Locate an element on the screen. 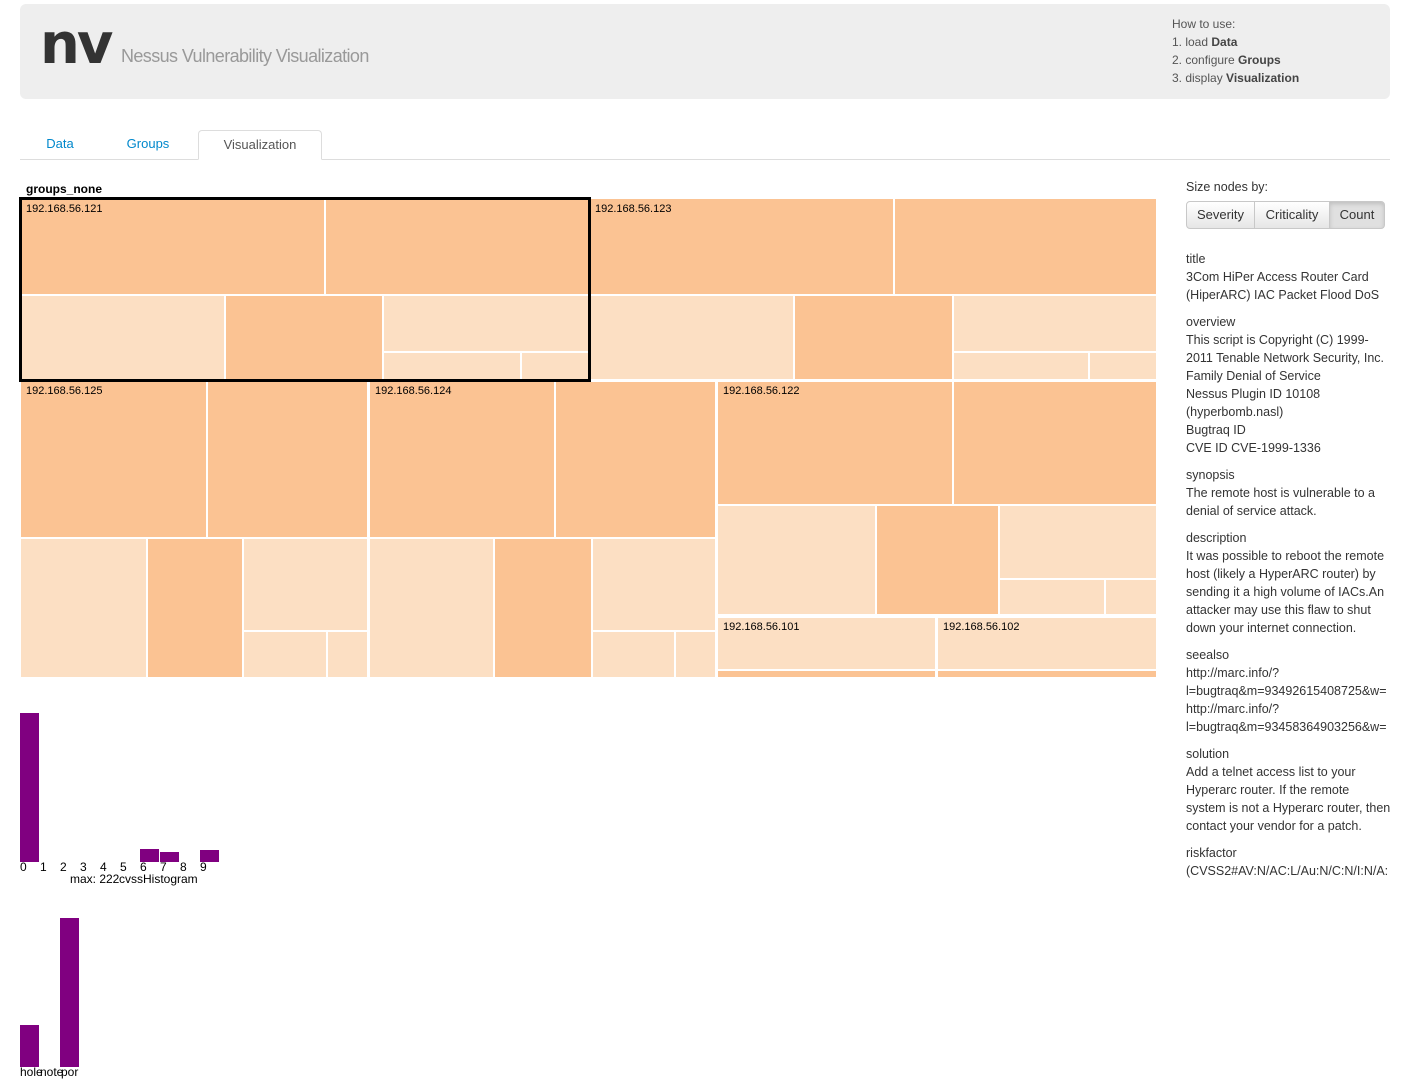 The height and width of the screenshot is (1081, 1415). detail-key: solution is located at coordinates (1208, 754).